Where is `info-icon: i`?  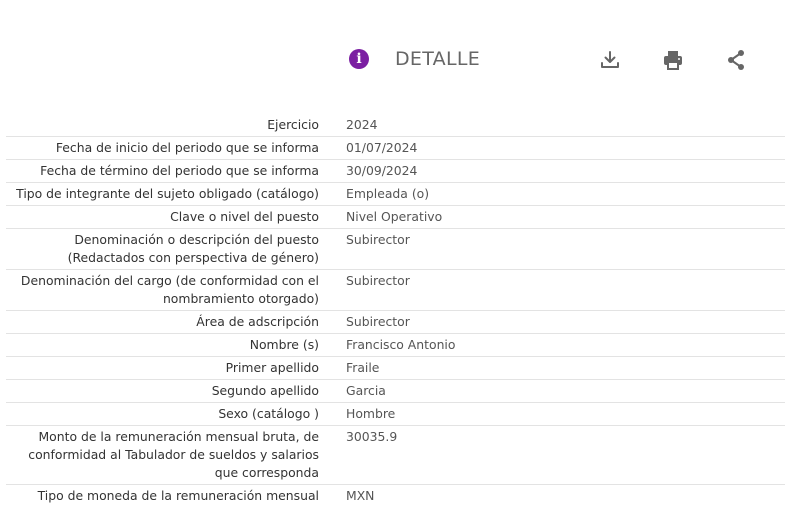
info-icon: i is located at coordinates (359, 59).